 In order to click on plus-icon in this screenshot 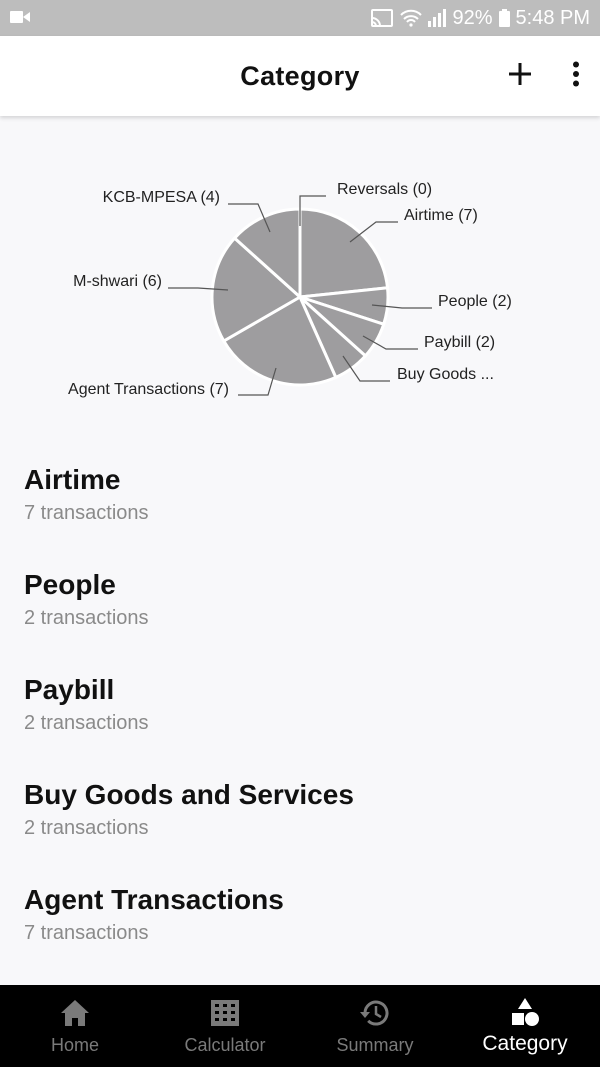, I will do `click(520, 76)`.